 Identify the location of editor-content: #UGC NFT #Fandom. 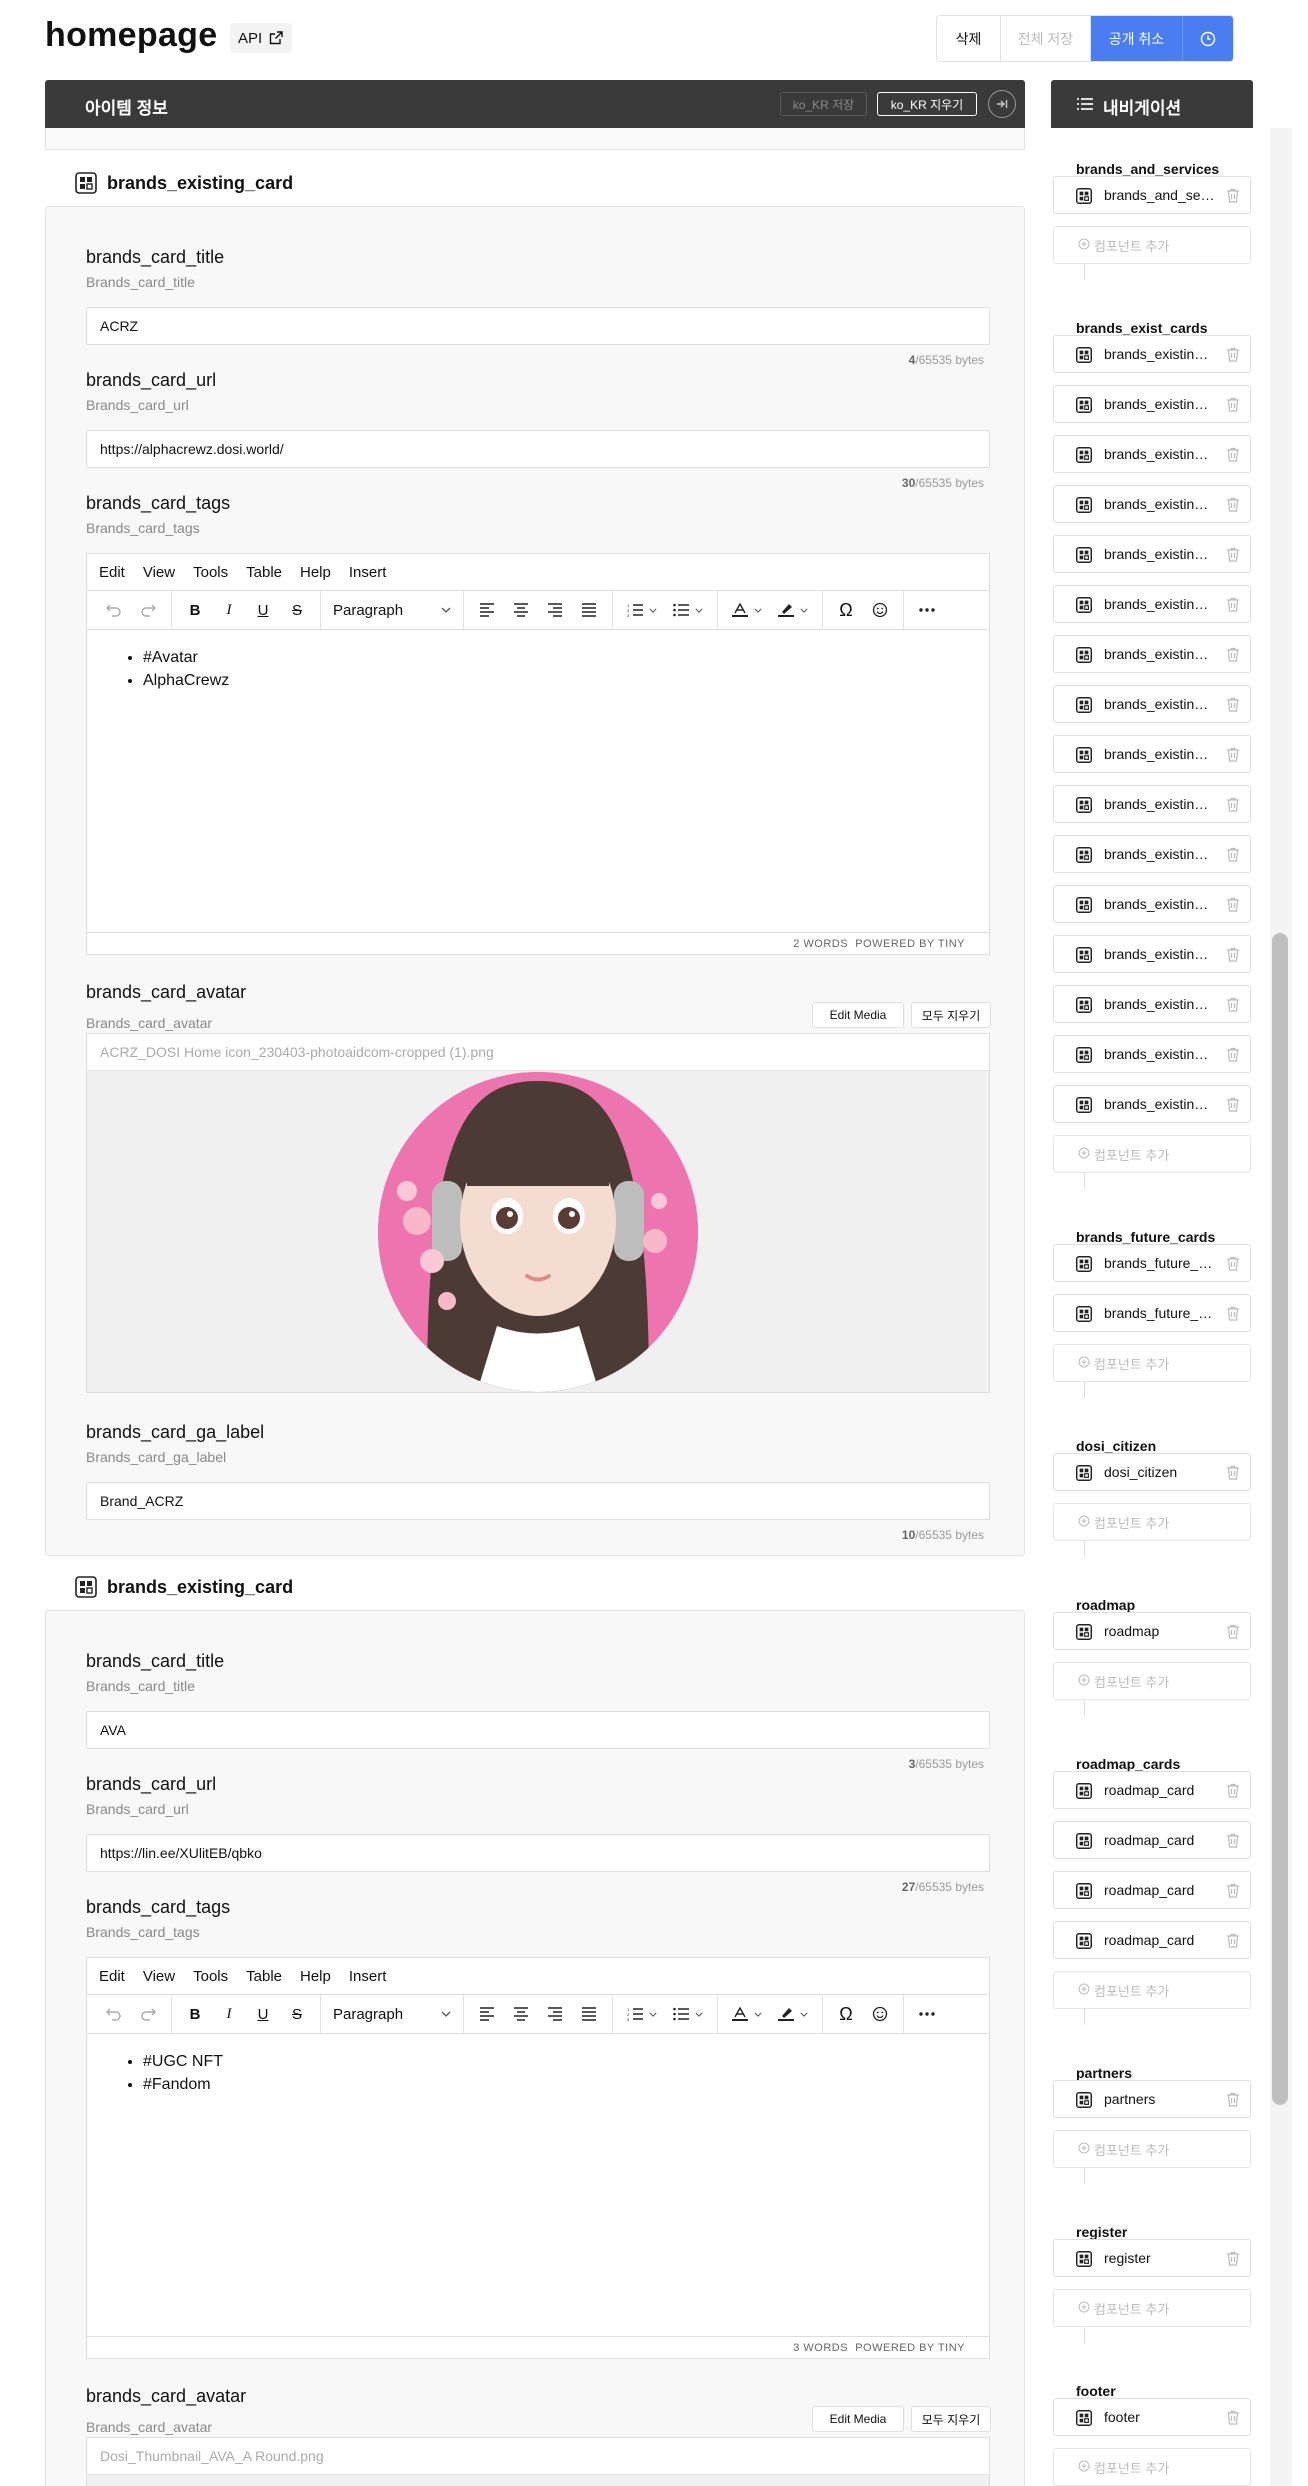
(538, 2185).